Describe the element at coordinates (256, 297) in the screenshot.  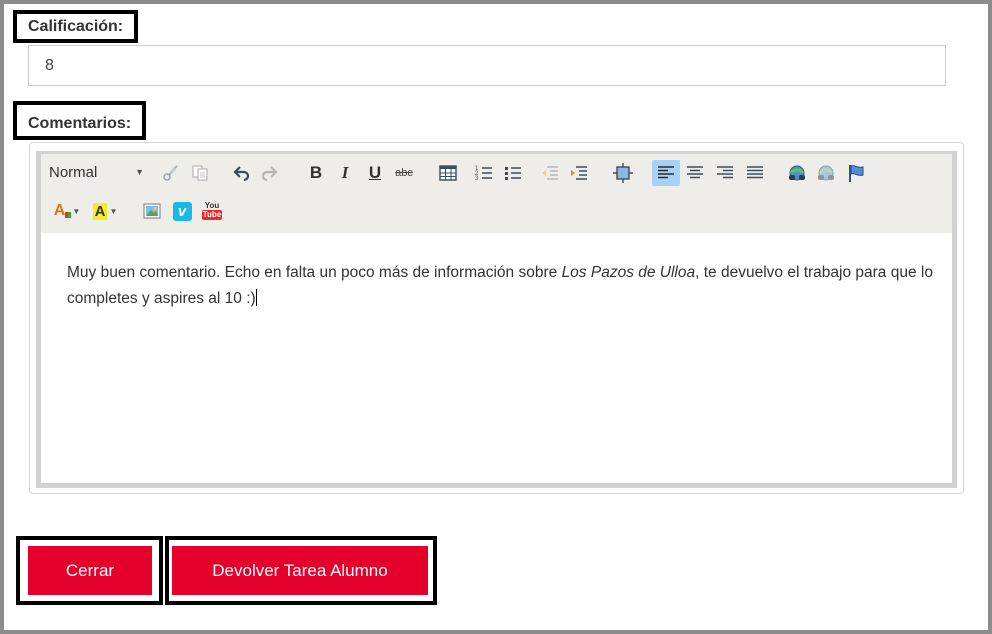
I see `text-caret` at that location.